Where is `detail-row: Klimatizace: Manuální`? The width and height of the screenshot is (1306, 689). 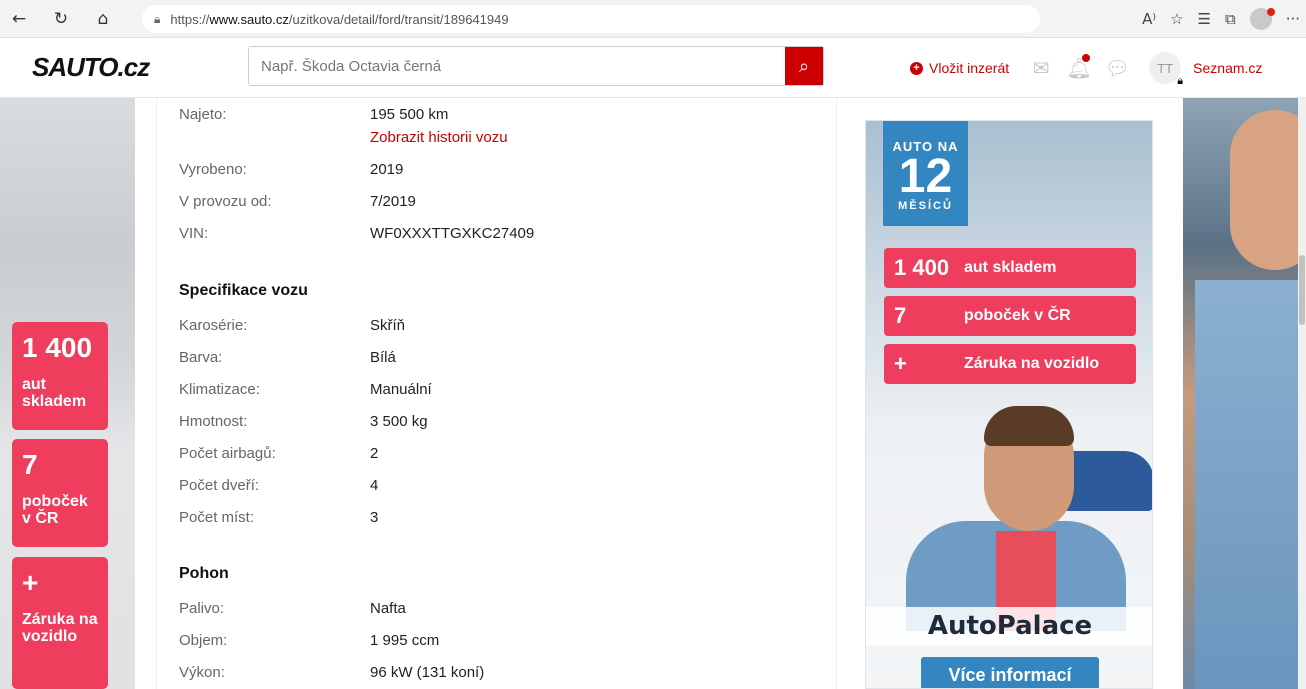
detail-row: Klimatizace: Manuální is located at coordinates (305, 389).